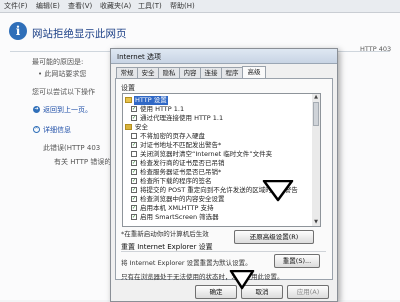 Image resolution: width=400 pixels, height=302 pixels. Describe the element at coordinates (141, 127) in the screenshot. I see `tree-row-label: 安全` at that location.